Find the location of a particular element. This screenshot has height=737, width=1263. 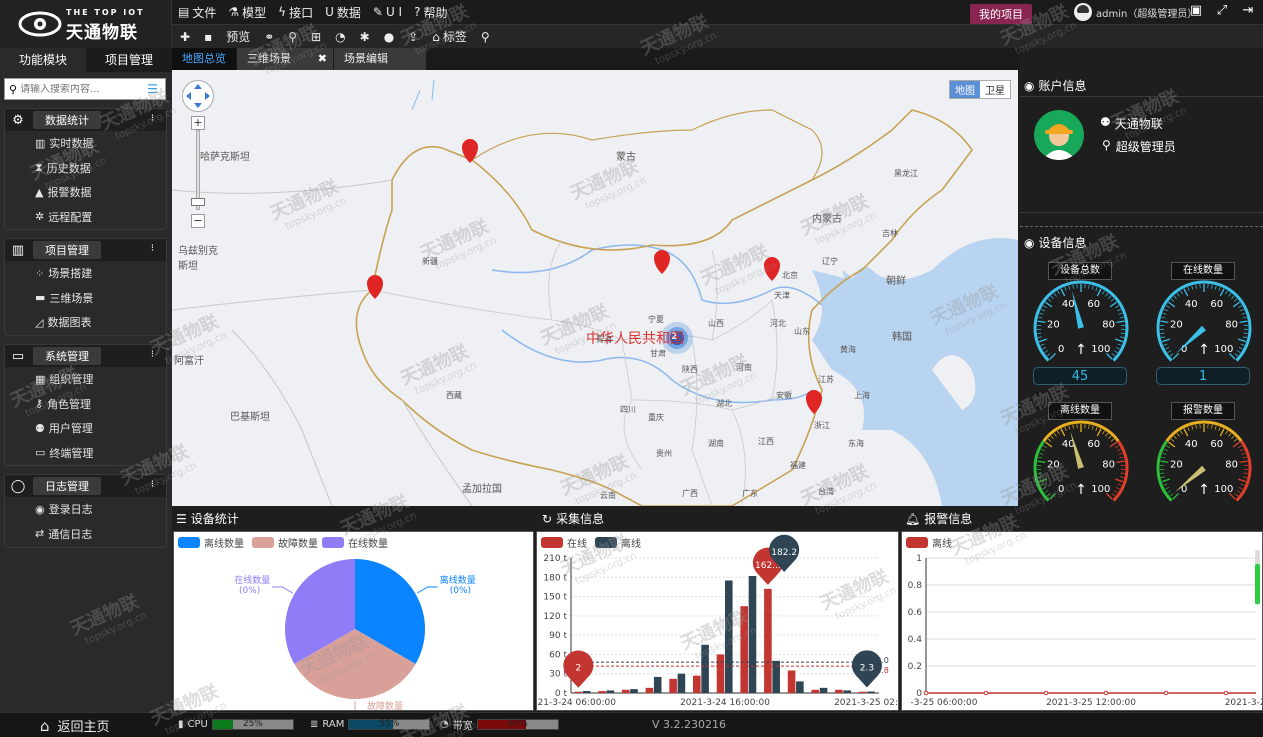

upload-icon: ⇪ is located at coordinates (413, 37).